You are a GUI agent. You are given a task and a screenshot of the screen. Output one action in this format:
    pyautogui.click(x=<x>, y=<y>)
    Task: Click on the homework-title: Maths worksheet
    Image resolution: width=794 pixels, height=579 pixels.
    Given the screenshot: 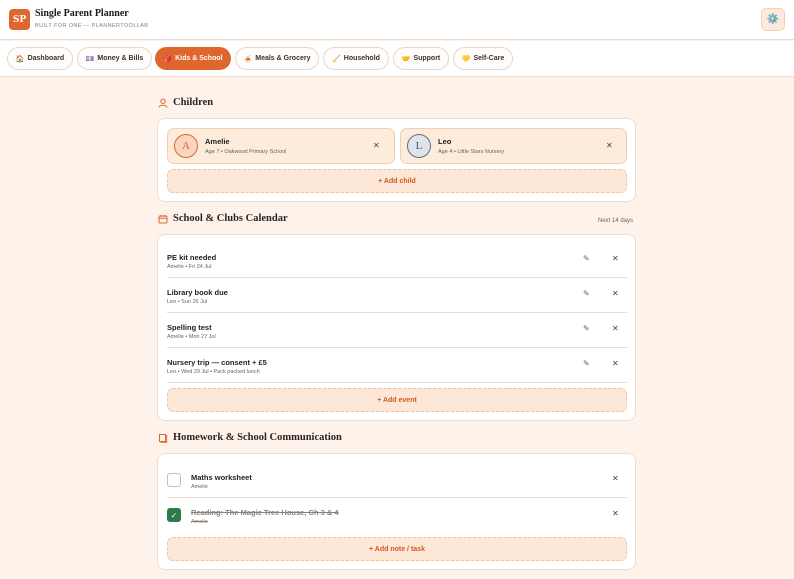 What is the action you would take?
    pyautogui.click(x=221, y=477)
    